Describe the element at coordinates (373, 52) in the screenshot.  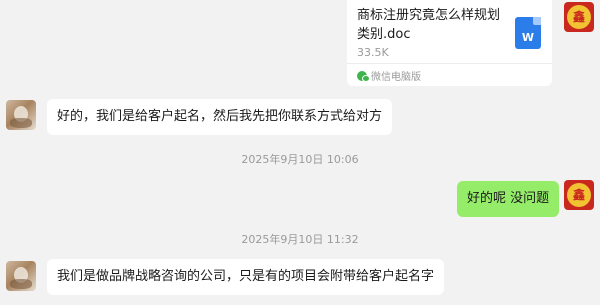
I see `file-size: 33.5K` at that location.